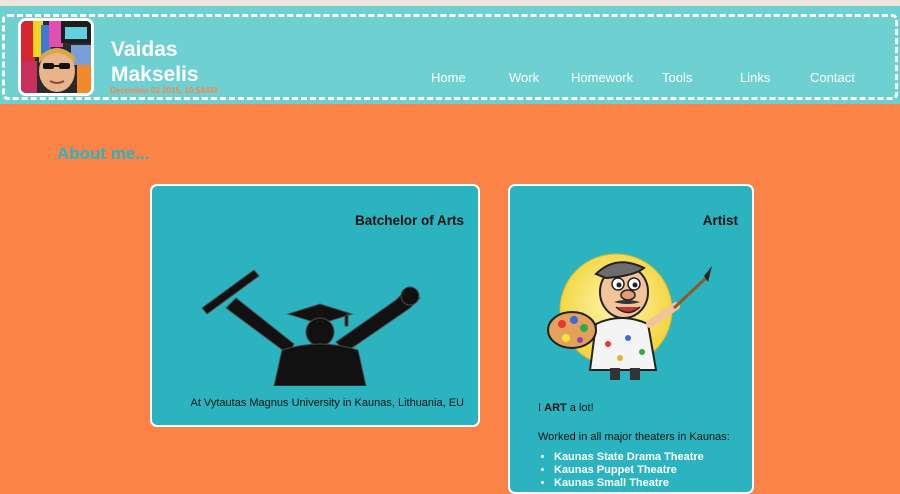 Image resolution: width=900 pixels, height=494 pixels. What do you see at coordinates (164, 90) in the screenshot?
I see `header-date: December 02 2015, 10:54AM` at bounding box center [164, 90].